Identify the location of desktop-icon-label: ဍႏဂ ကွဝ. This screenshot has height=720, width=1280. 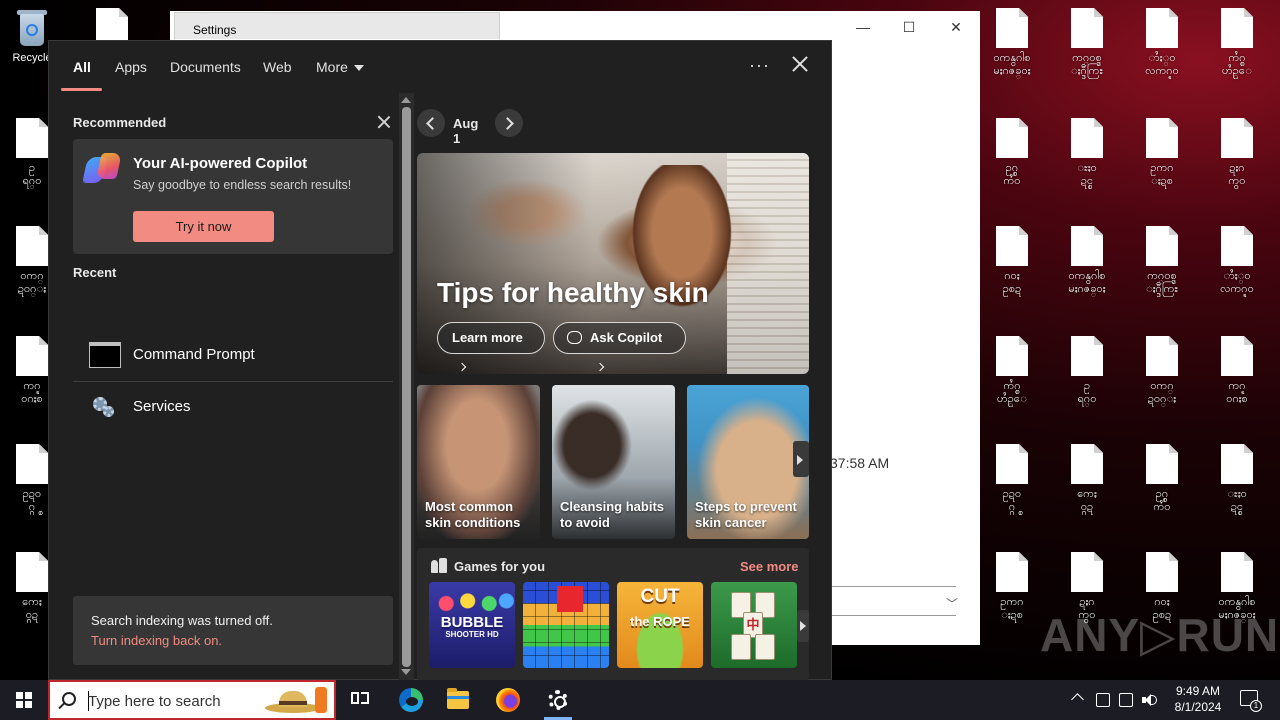
(1237, 174).